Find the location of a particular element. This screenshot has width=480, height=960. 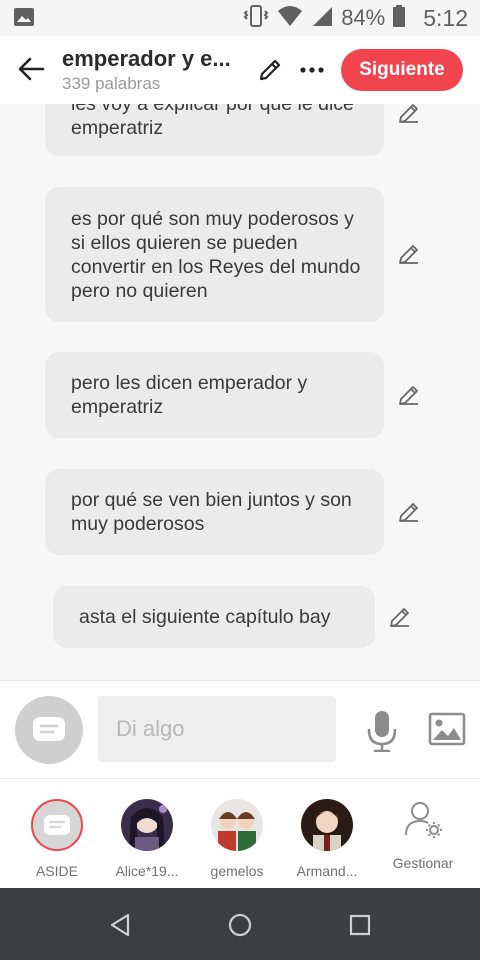

message-bubble: pero les dicen emperador y emperatriz is located at coordinates (214, 395).